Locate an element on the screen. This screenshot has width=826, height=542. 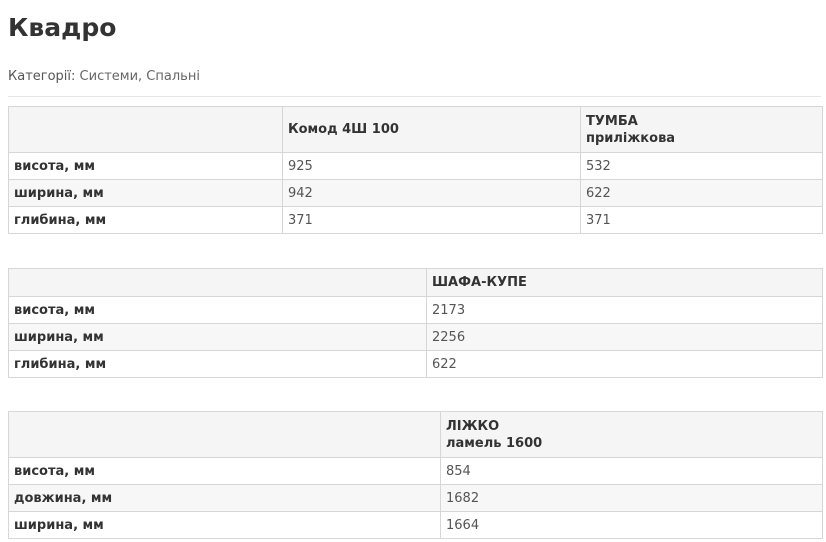
table-row: глибина, мм 622 is located at coordinates (415, 364).